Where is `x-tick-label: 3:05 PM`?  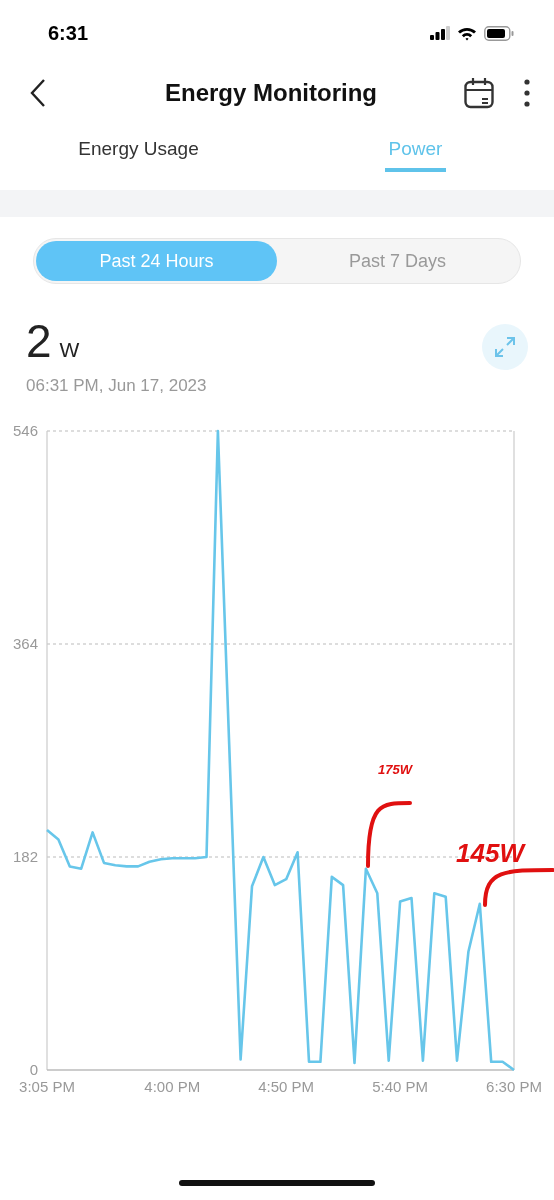 x-tick-label: 3:05 PM is located at coordinates (47, 1086).